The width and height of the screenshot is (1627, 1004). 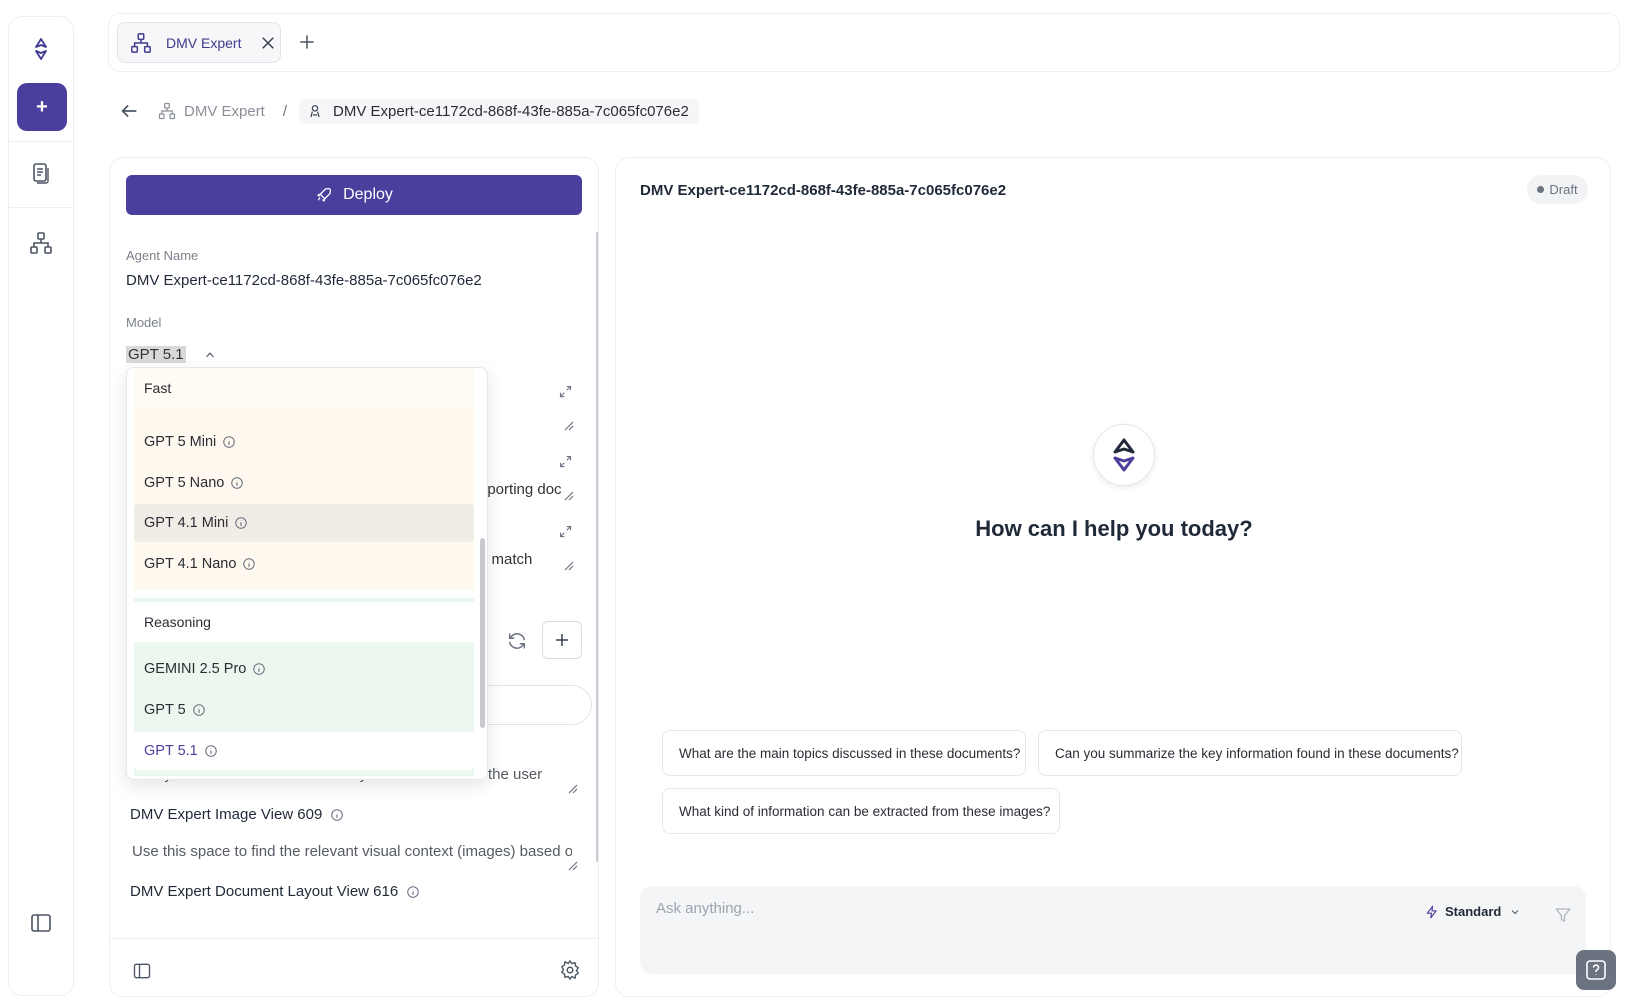 I want to click on add-tool-button, so click(x=562, y=640).